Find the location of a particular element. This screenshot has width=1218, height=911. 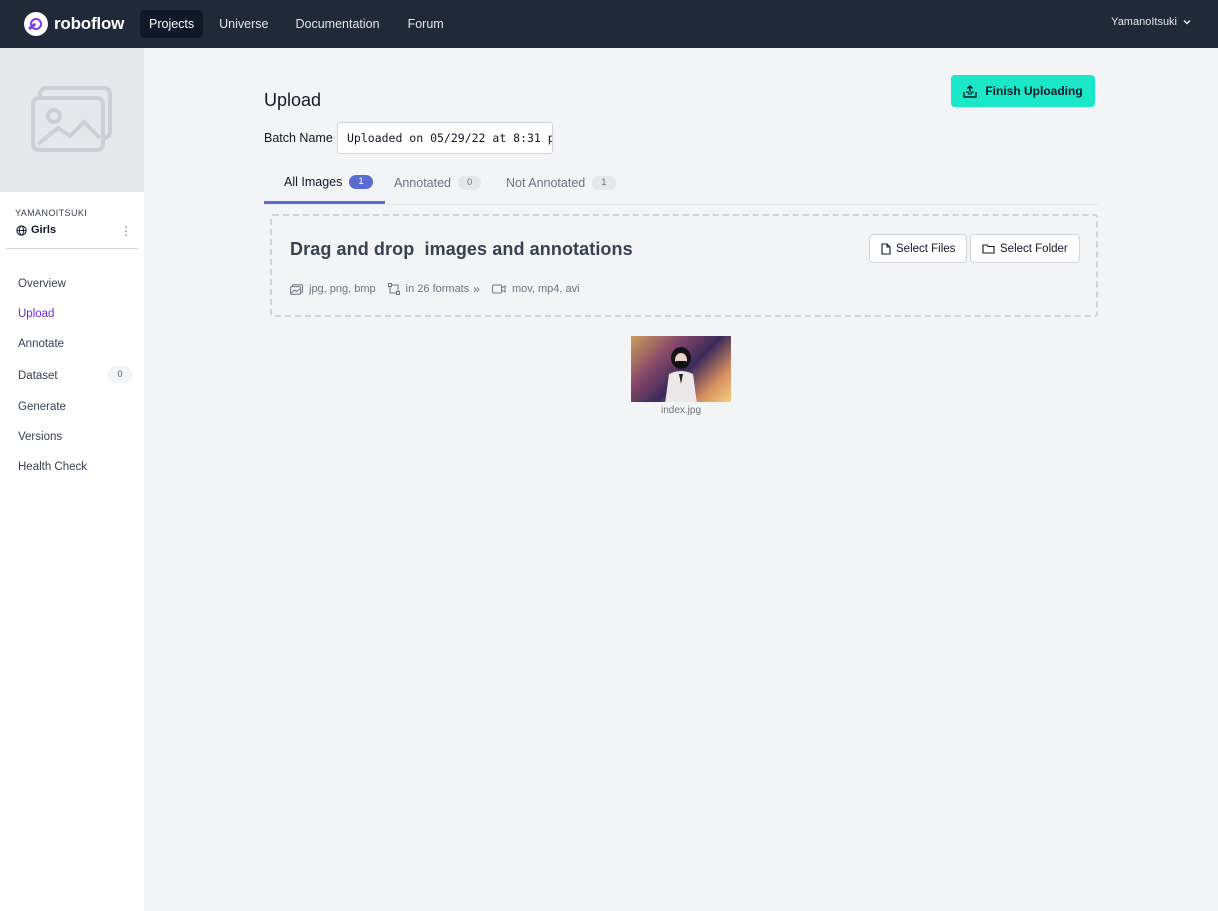

project-header: Girls ⋮ is located at coordinates (74, 231).